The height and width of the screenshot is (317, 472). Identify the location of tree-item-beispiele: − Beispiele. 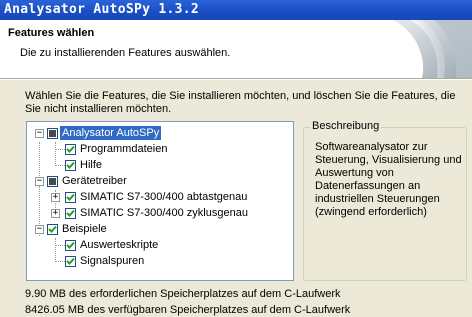
(160, 230).